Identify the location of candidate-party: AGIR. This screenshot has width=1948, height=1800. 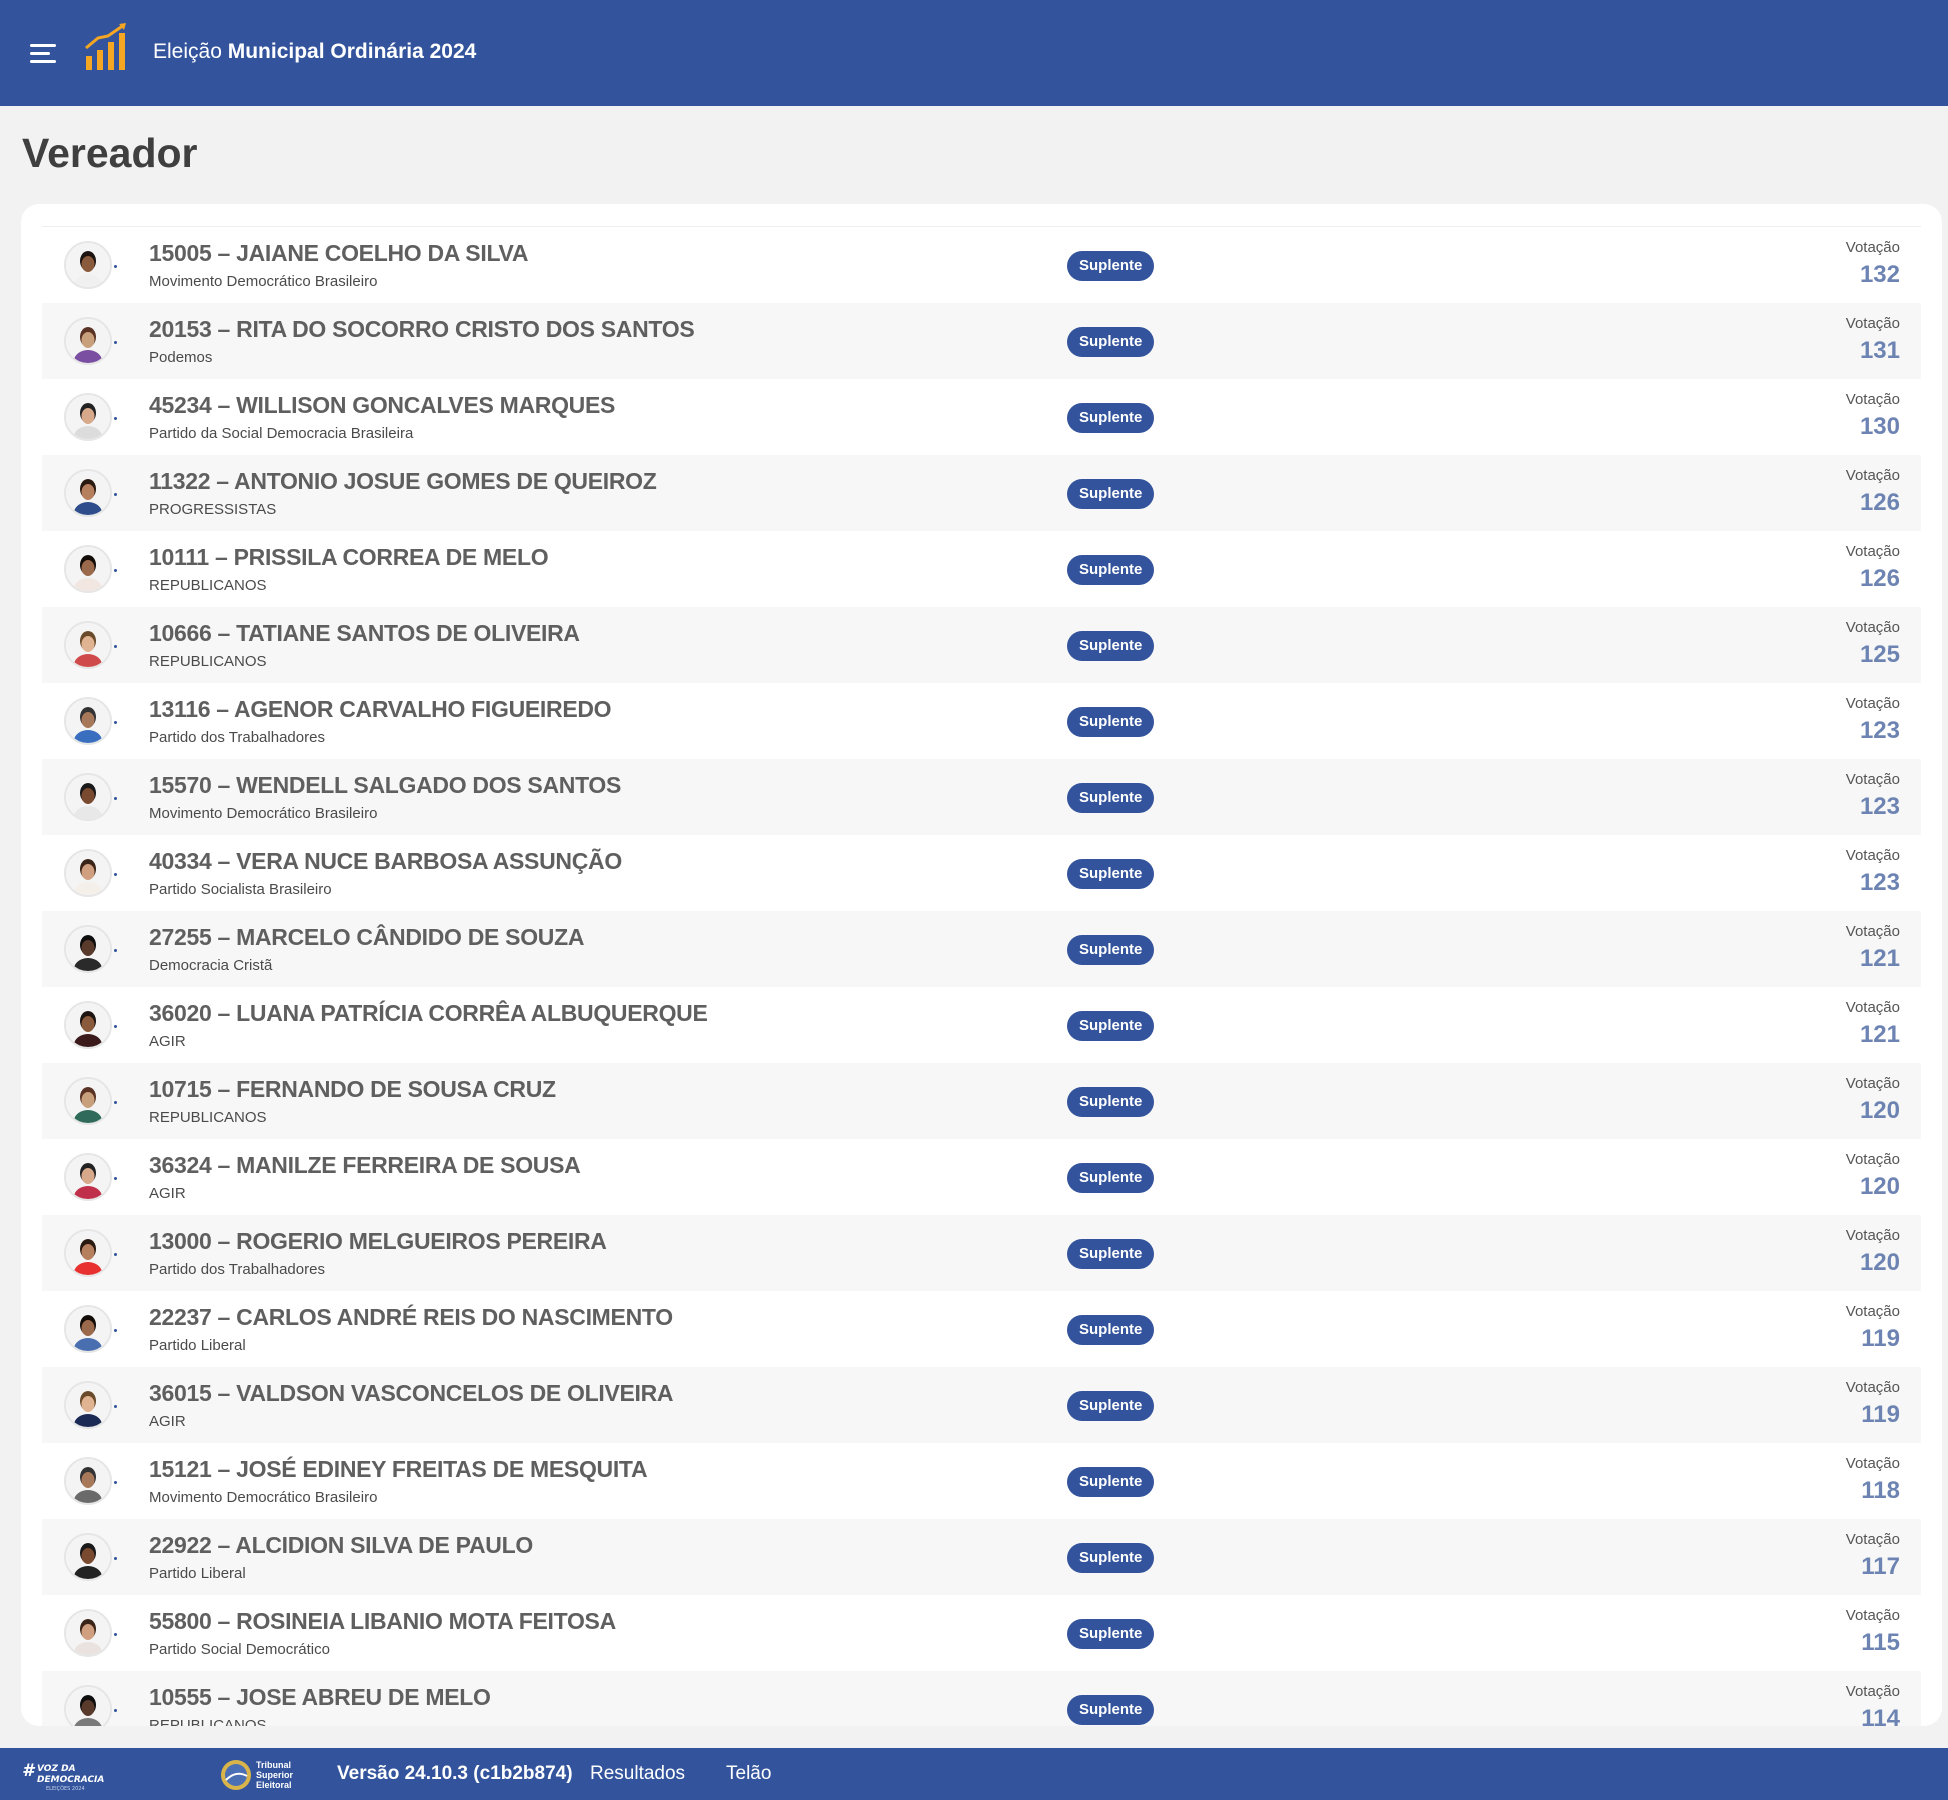
(167, 1193).